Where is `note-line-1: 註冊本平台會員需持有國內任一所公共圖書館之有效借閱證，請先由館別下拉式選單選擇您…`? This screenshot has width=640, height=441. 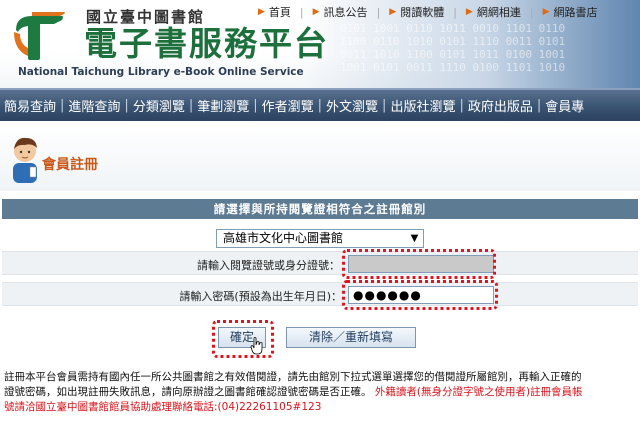 note-line-1: 註冊本平台會員需持有國內任一所公共圖書館之有效借閱證，請先由館別下拉式選單選擇您… is located at coordinates (293, 377).